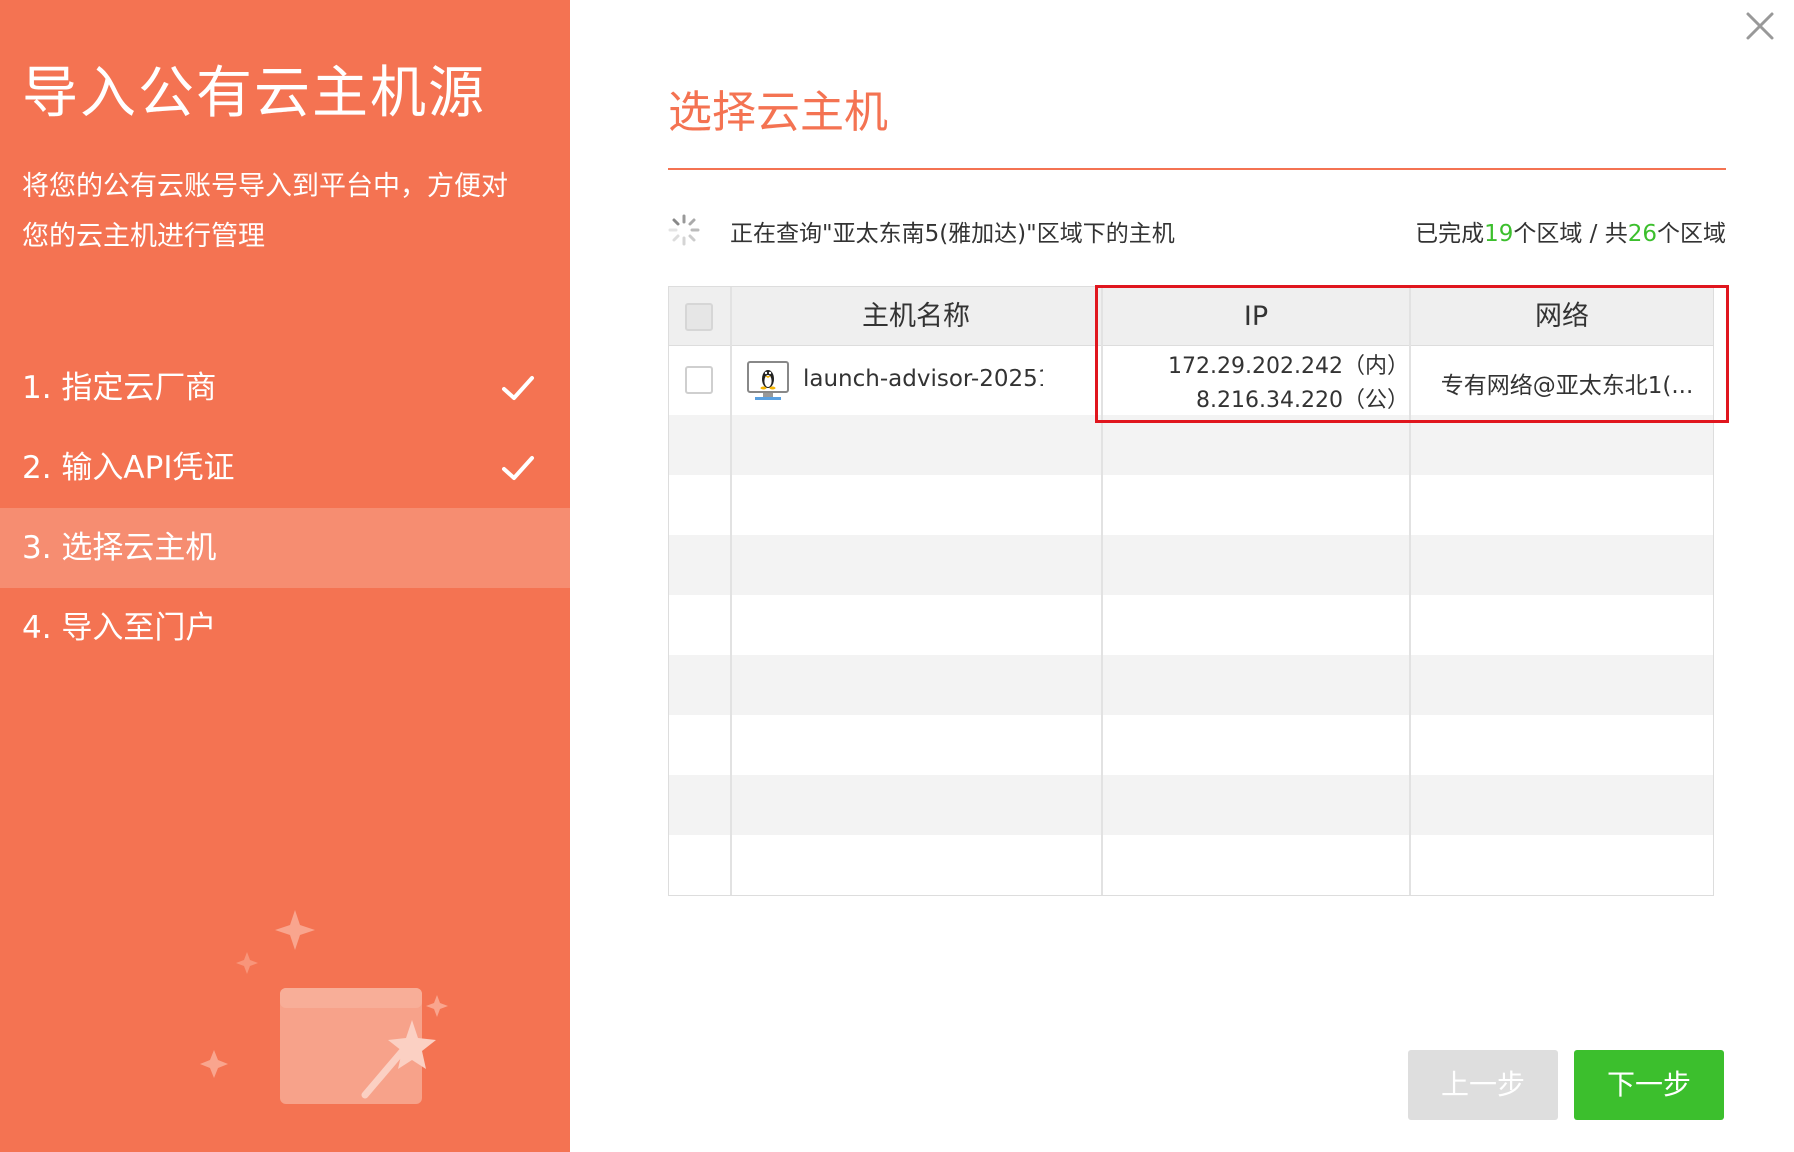 The image size is (1794, 1152). Describe the element at coordinates (923, 379) in the screenshot. I see `vm-name: launch-advisor-20251114` at that location.